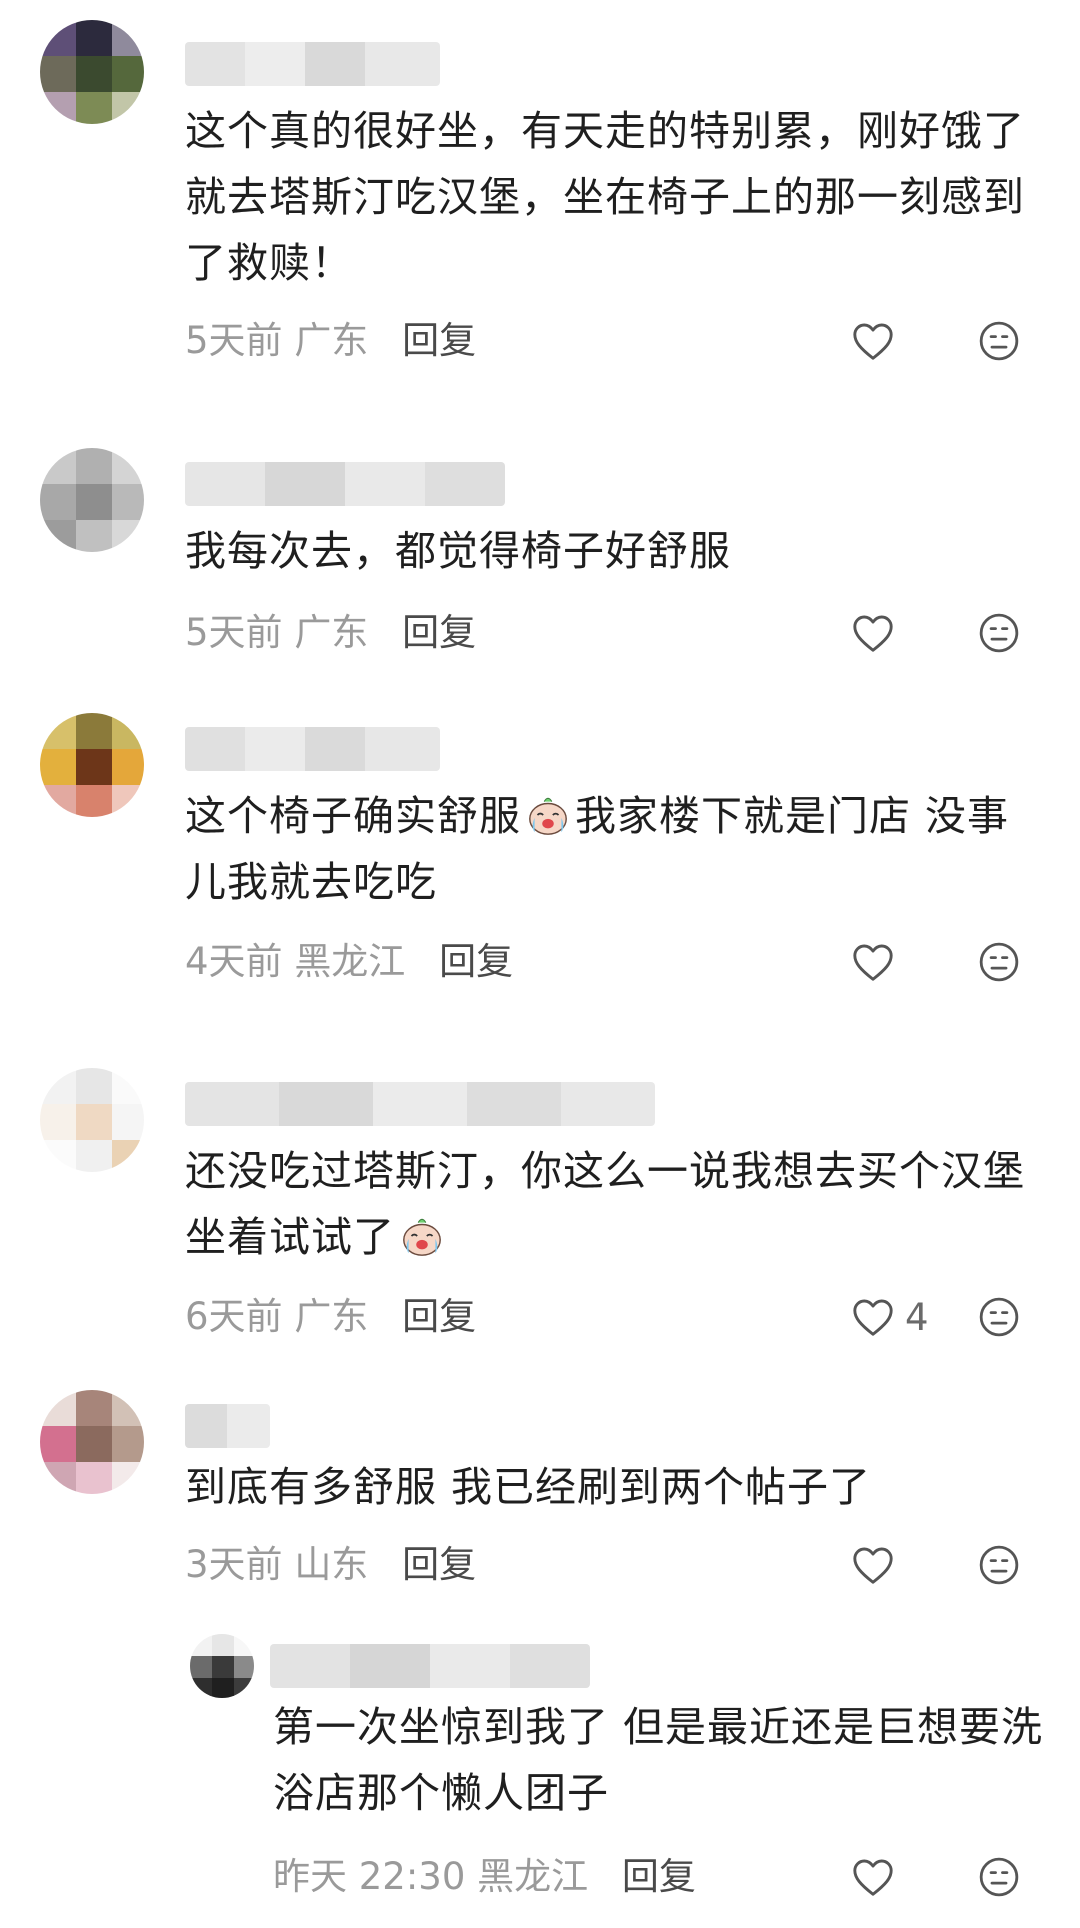 This screenshot has width=1080, height=1928. I want to click on comment-location: 黑龙江, so click(350, 961).